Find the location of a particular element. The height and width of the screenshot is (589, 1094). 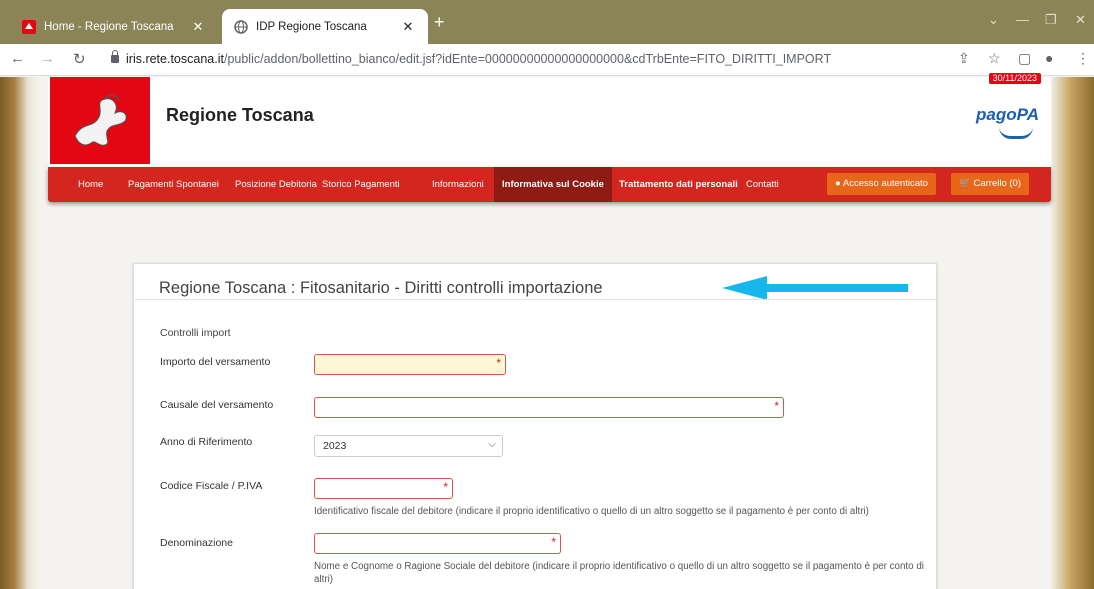

close-window-icon: ✕ is located at coordinates (1080, 20).